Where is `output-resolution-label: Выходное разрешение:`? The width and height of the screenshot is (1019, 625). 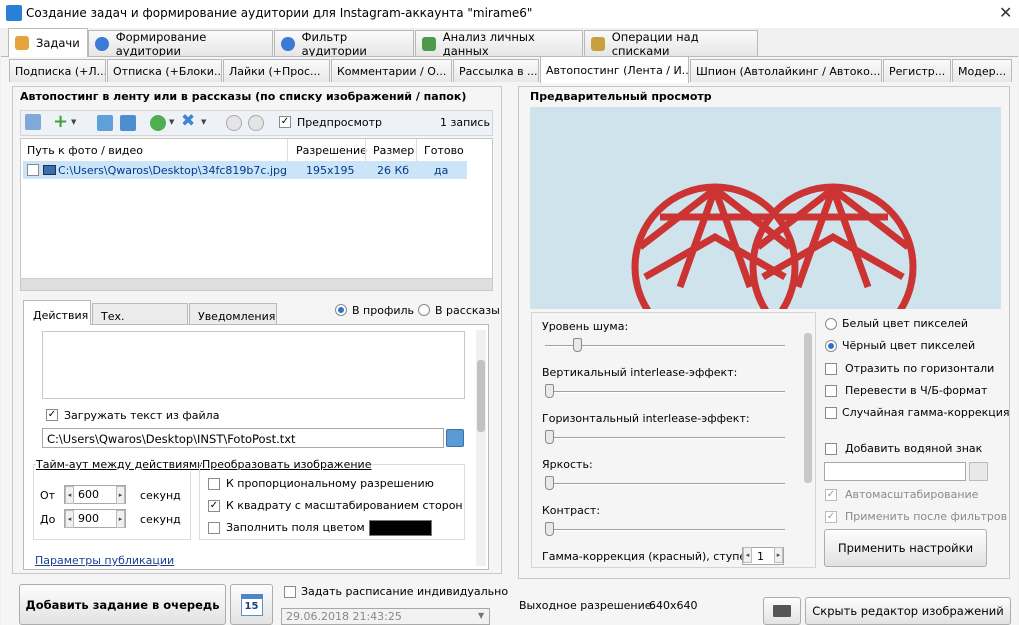
output-resolution-label: Выходное разрешение: is located at coordinates (587, 605).